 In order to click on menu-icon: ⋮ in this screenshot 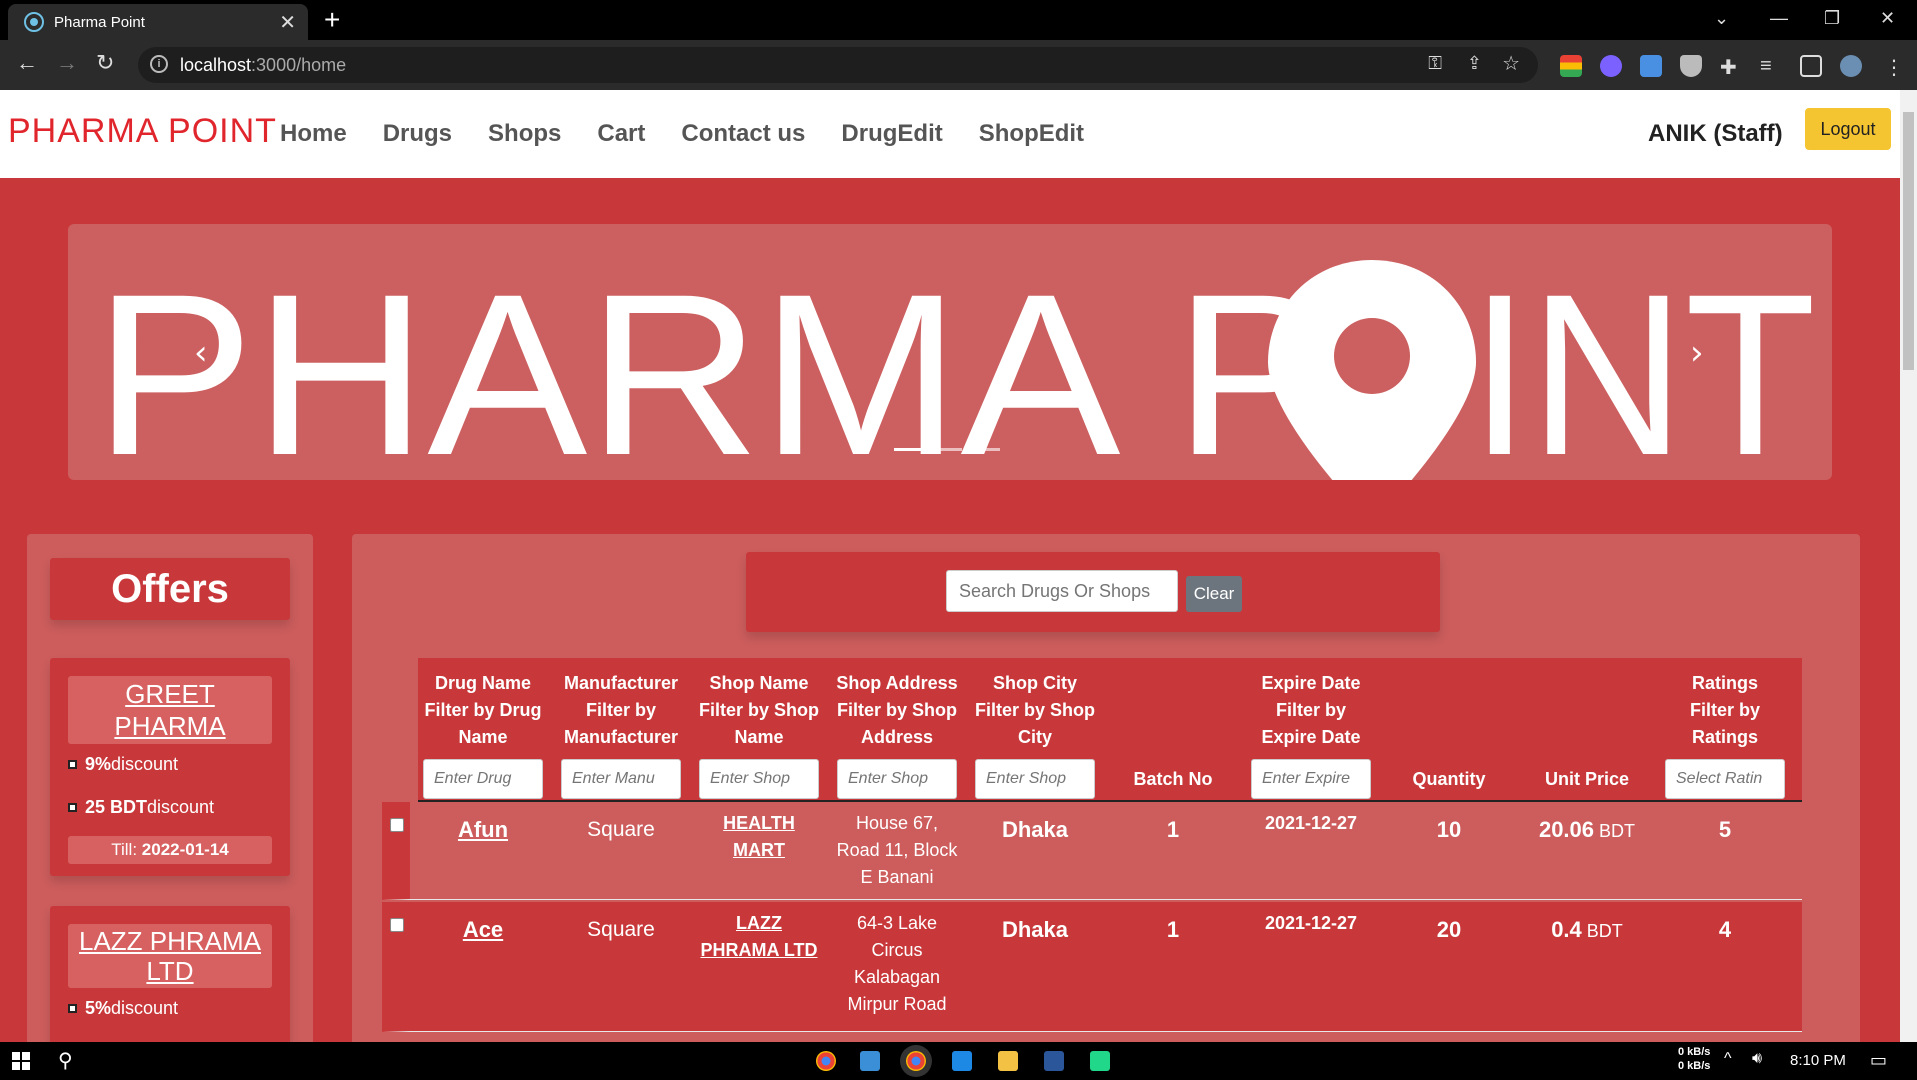, I will do `click(1895, 67)`.